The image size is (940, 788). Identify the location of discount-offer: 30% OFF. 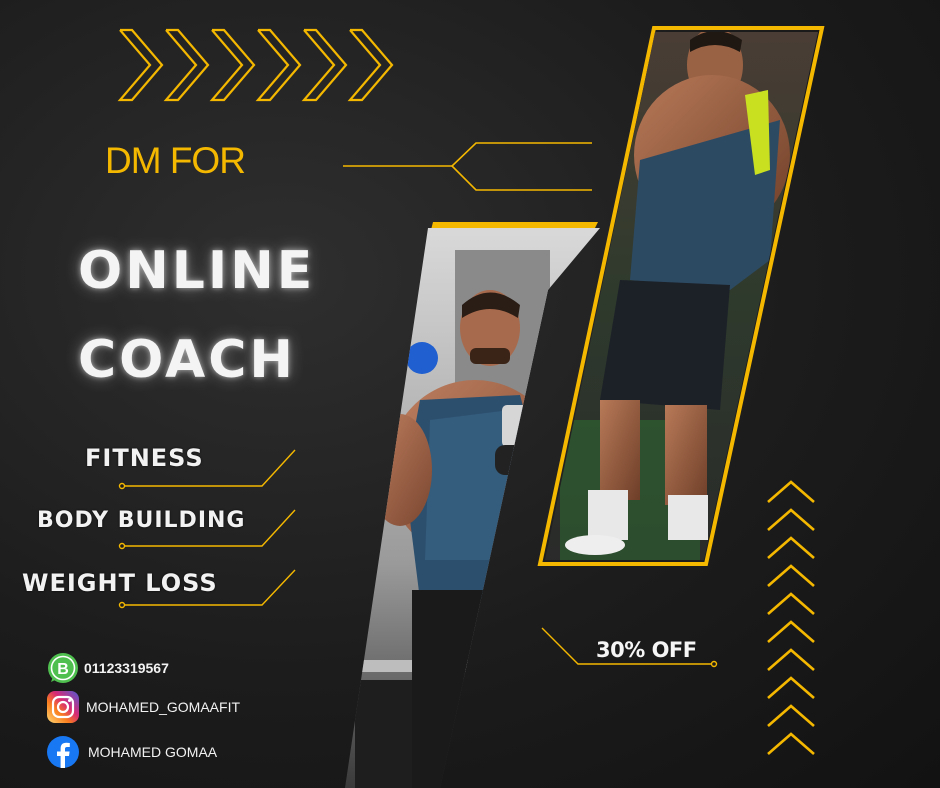
(646, 650).